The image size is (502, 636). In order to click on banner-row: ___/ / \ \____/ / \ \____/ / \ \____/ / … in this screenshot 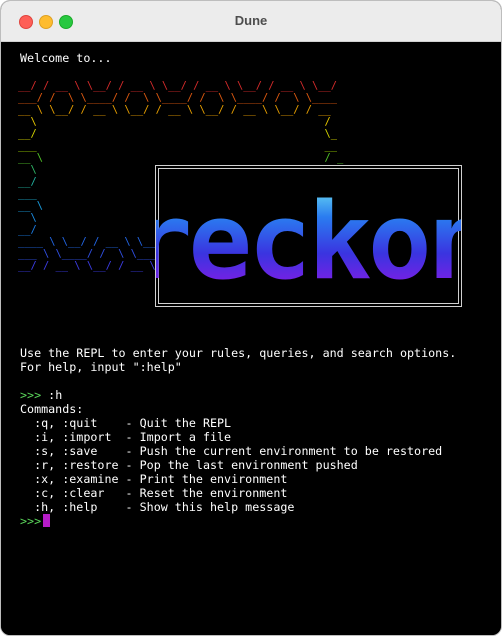, I will do `click(178, 98)`.